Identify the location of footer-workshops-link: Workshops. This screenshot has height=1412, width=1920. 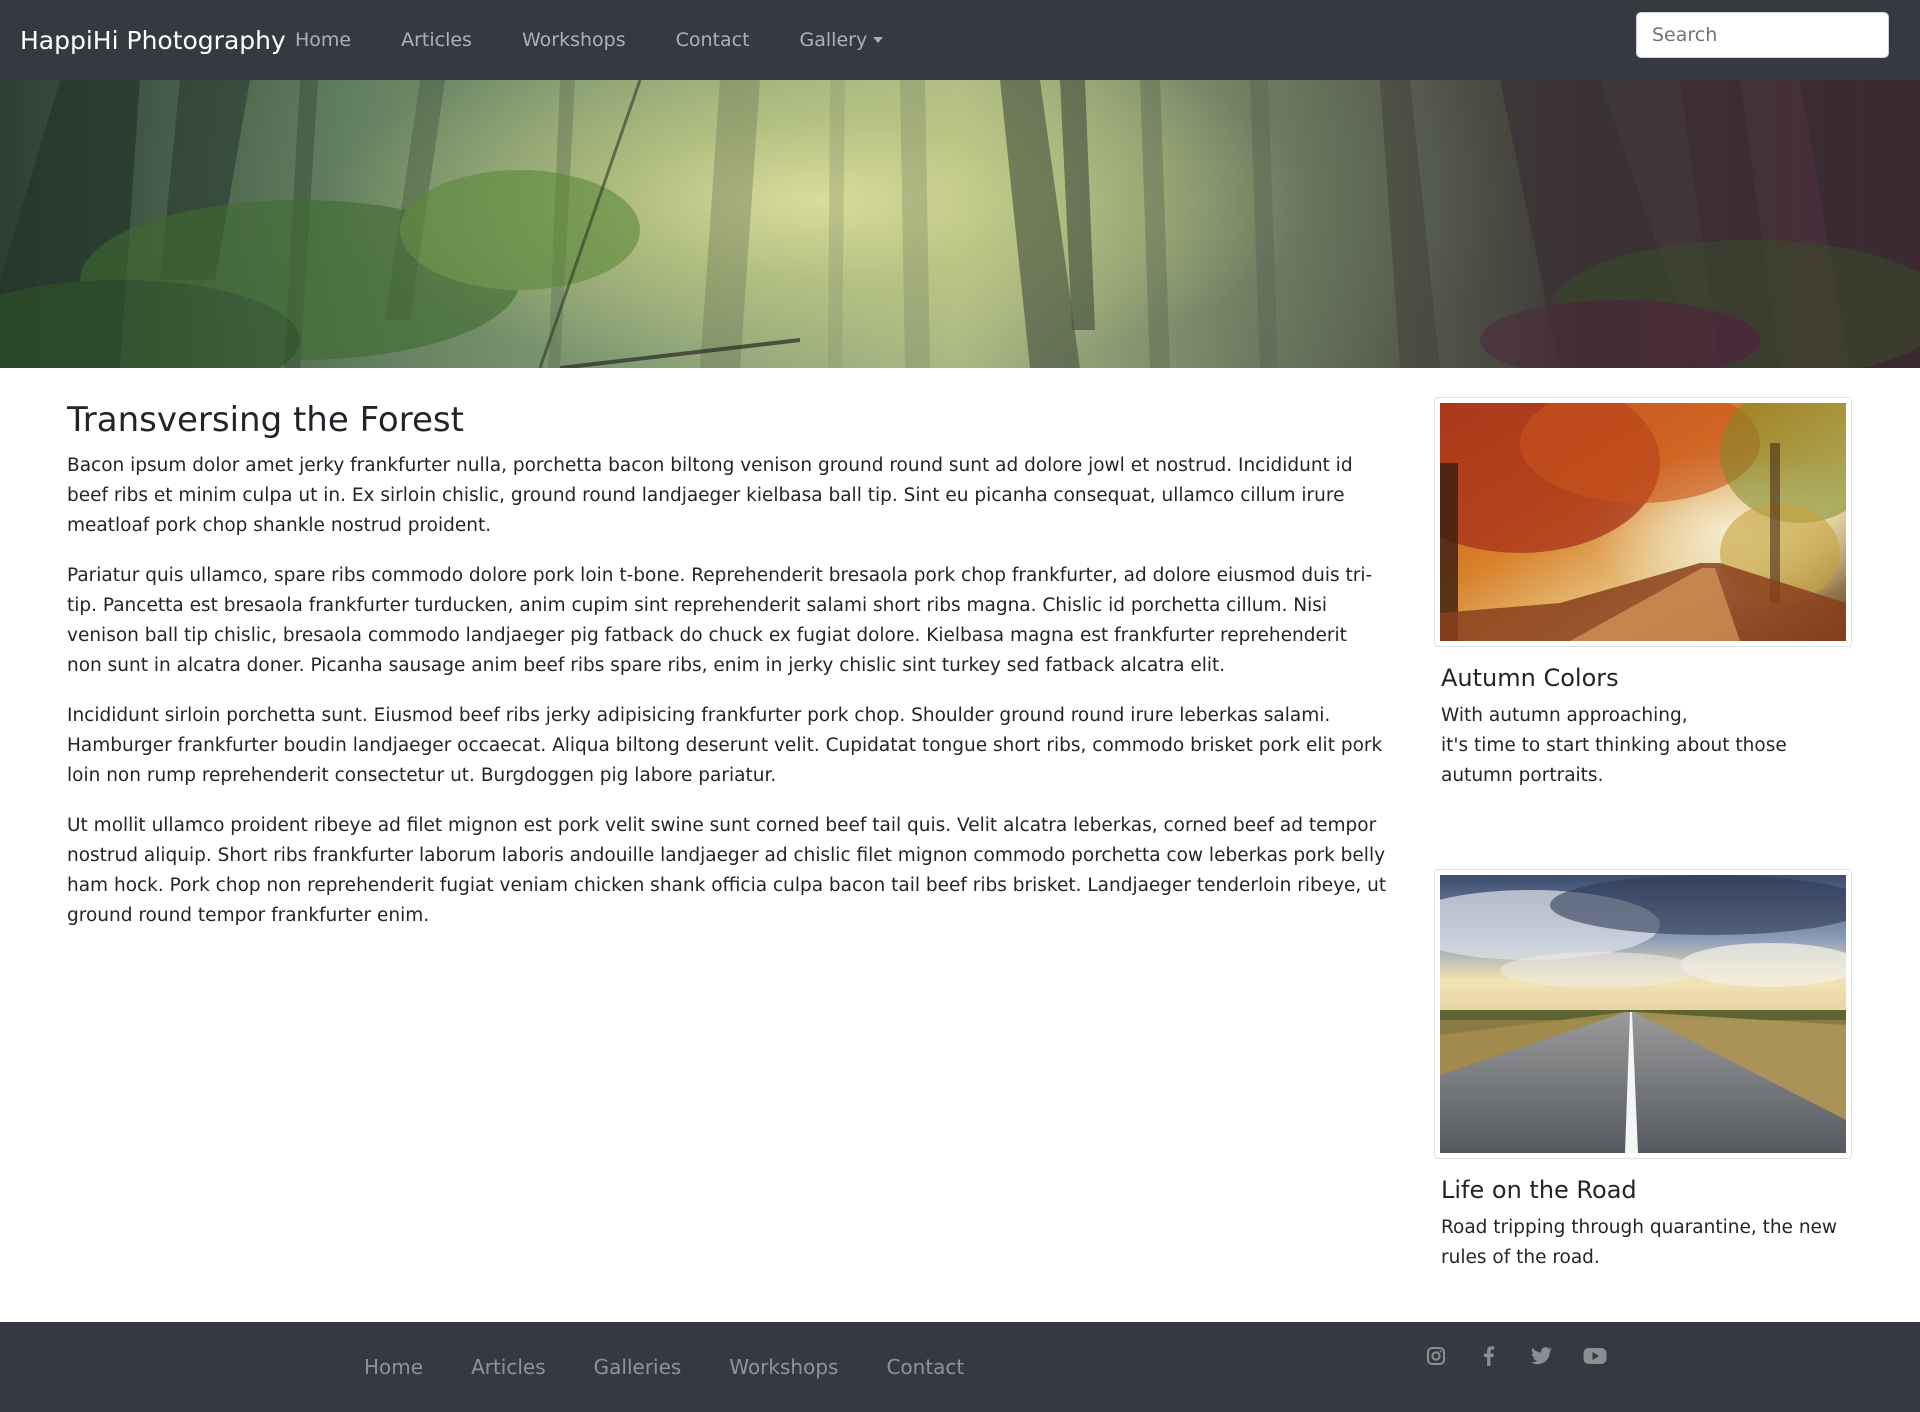
(783, 1367).